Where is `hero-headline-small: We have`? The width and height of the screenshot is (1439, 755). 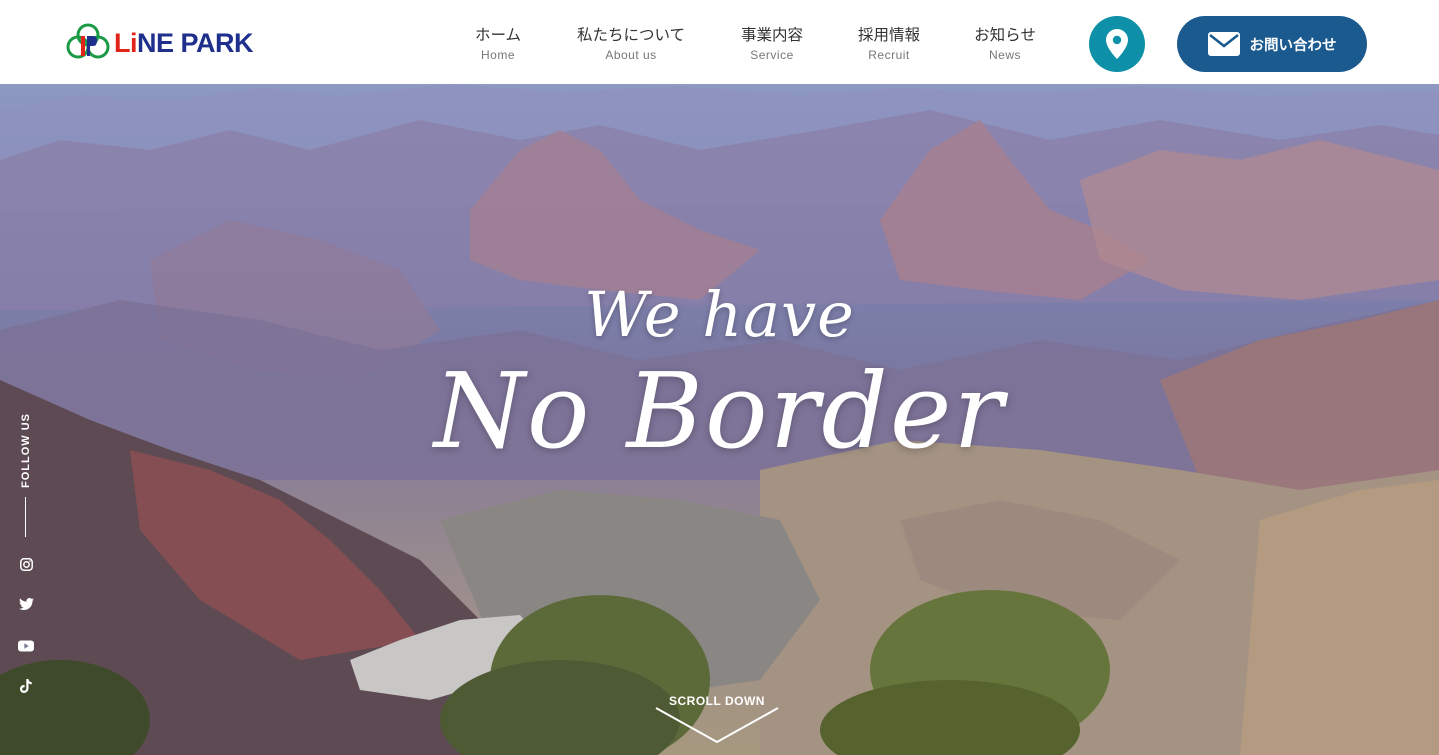
hero-headline-small: We have is located at coordinates (719, 314).